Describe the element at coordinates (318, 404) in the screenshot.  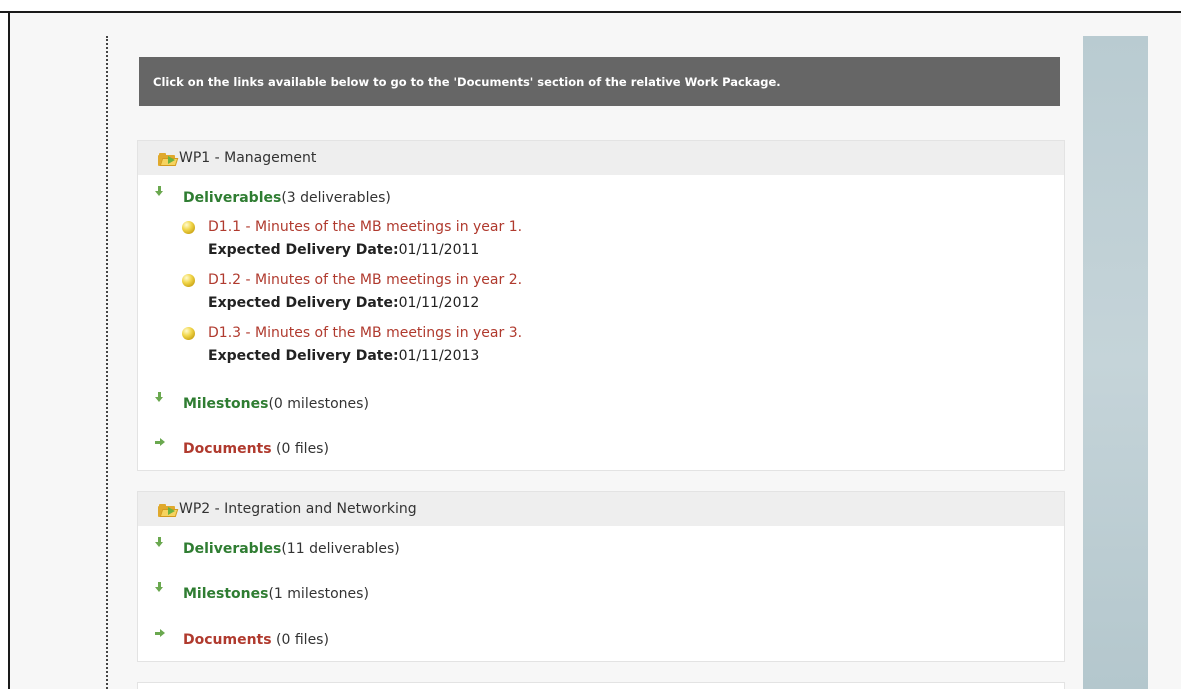
I see `wp1-milestones-count: (0 milestones)` at that location.